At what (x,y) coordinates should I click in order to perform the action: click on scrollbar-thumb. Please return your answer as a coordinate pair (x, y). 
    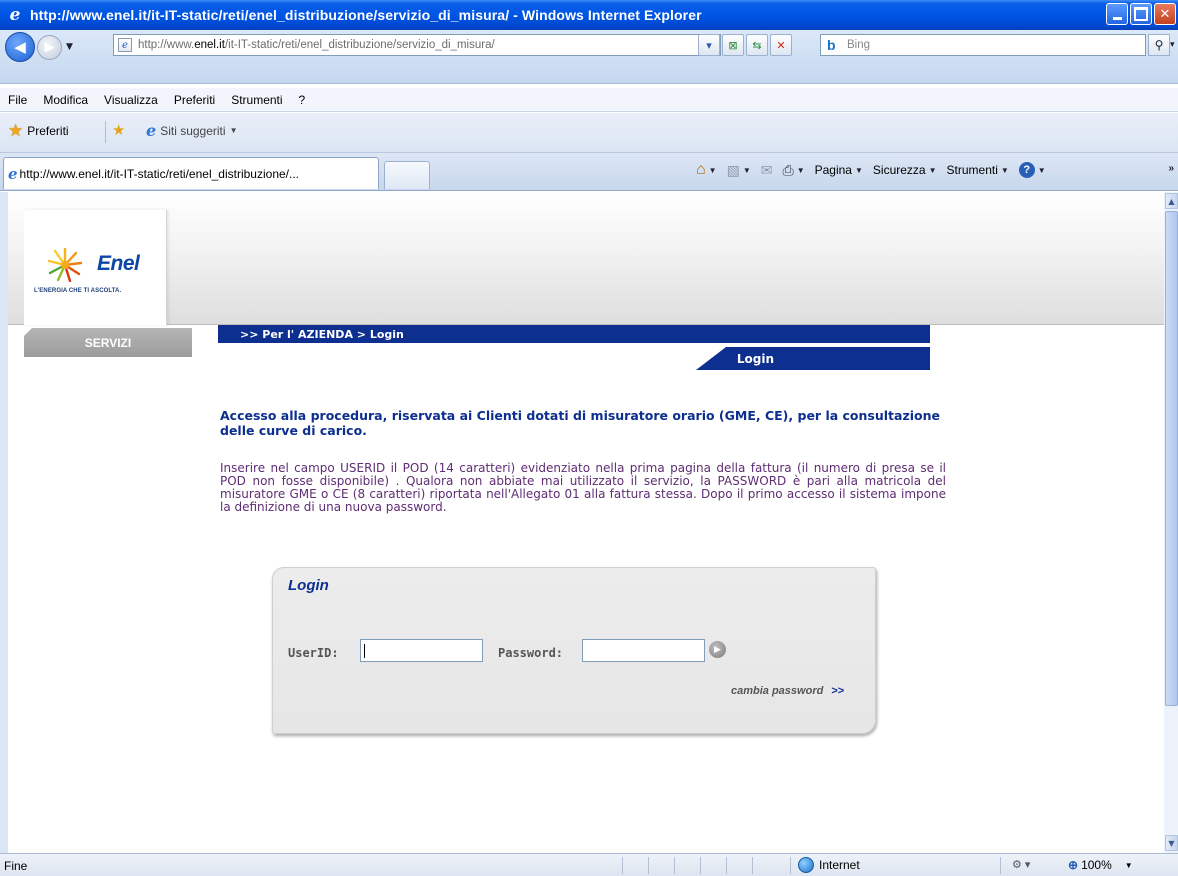
    Looking at the image, I should click on (1171, 458).